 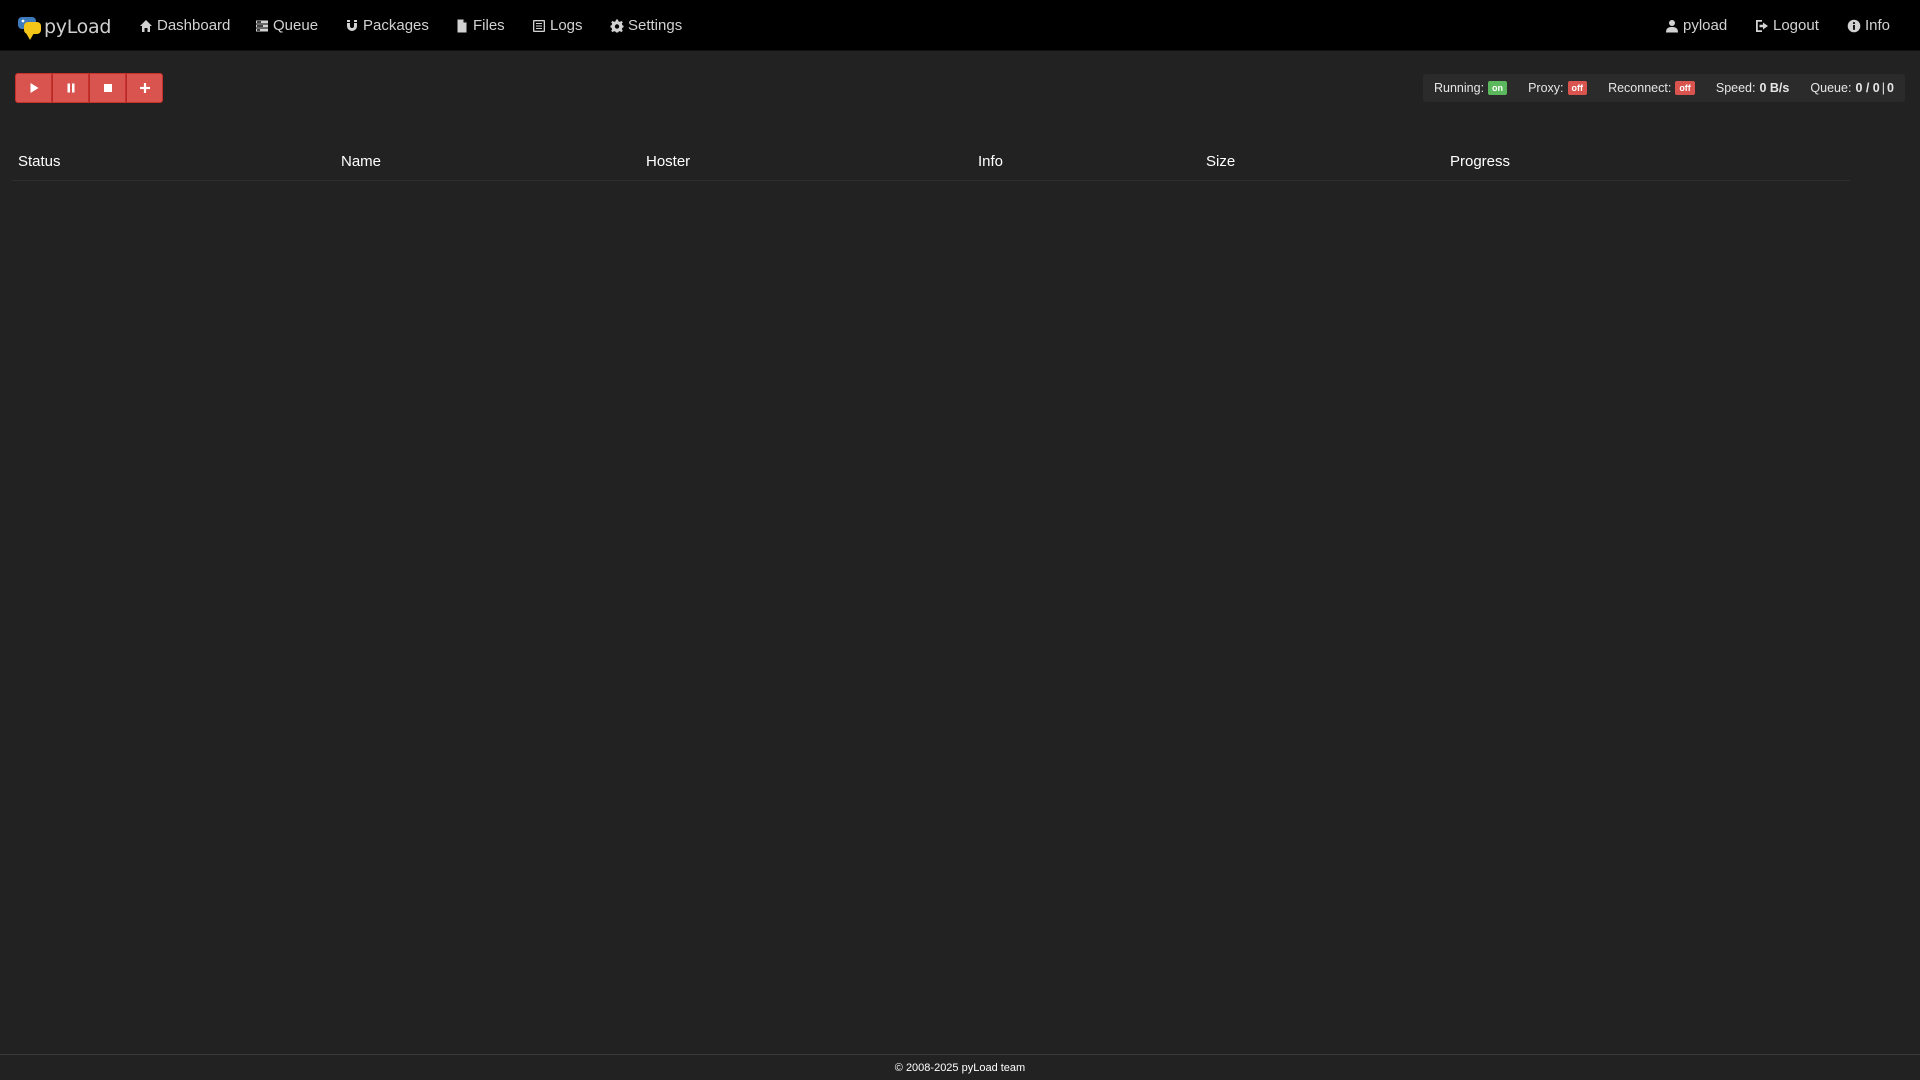 What do you see at coordinates (1640, 88) in the screenshot?
I see `reconnect-label: Reconnect:` at bounding box center [1640, 88].